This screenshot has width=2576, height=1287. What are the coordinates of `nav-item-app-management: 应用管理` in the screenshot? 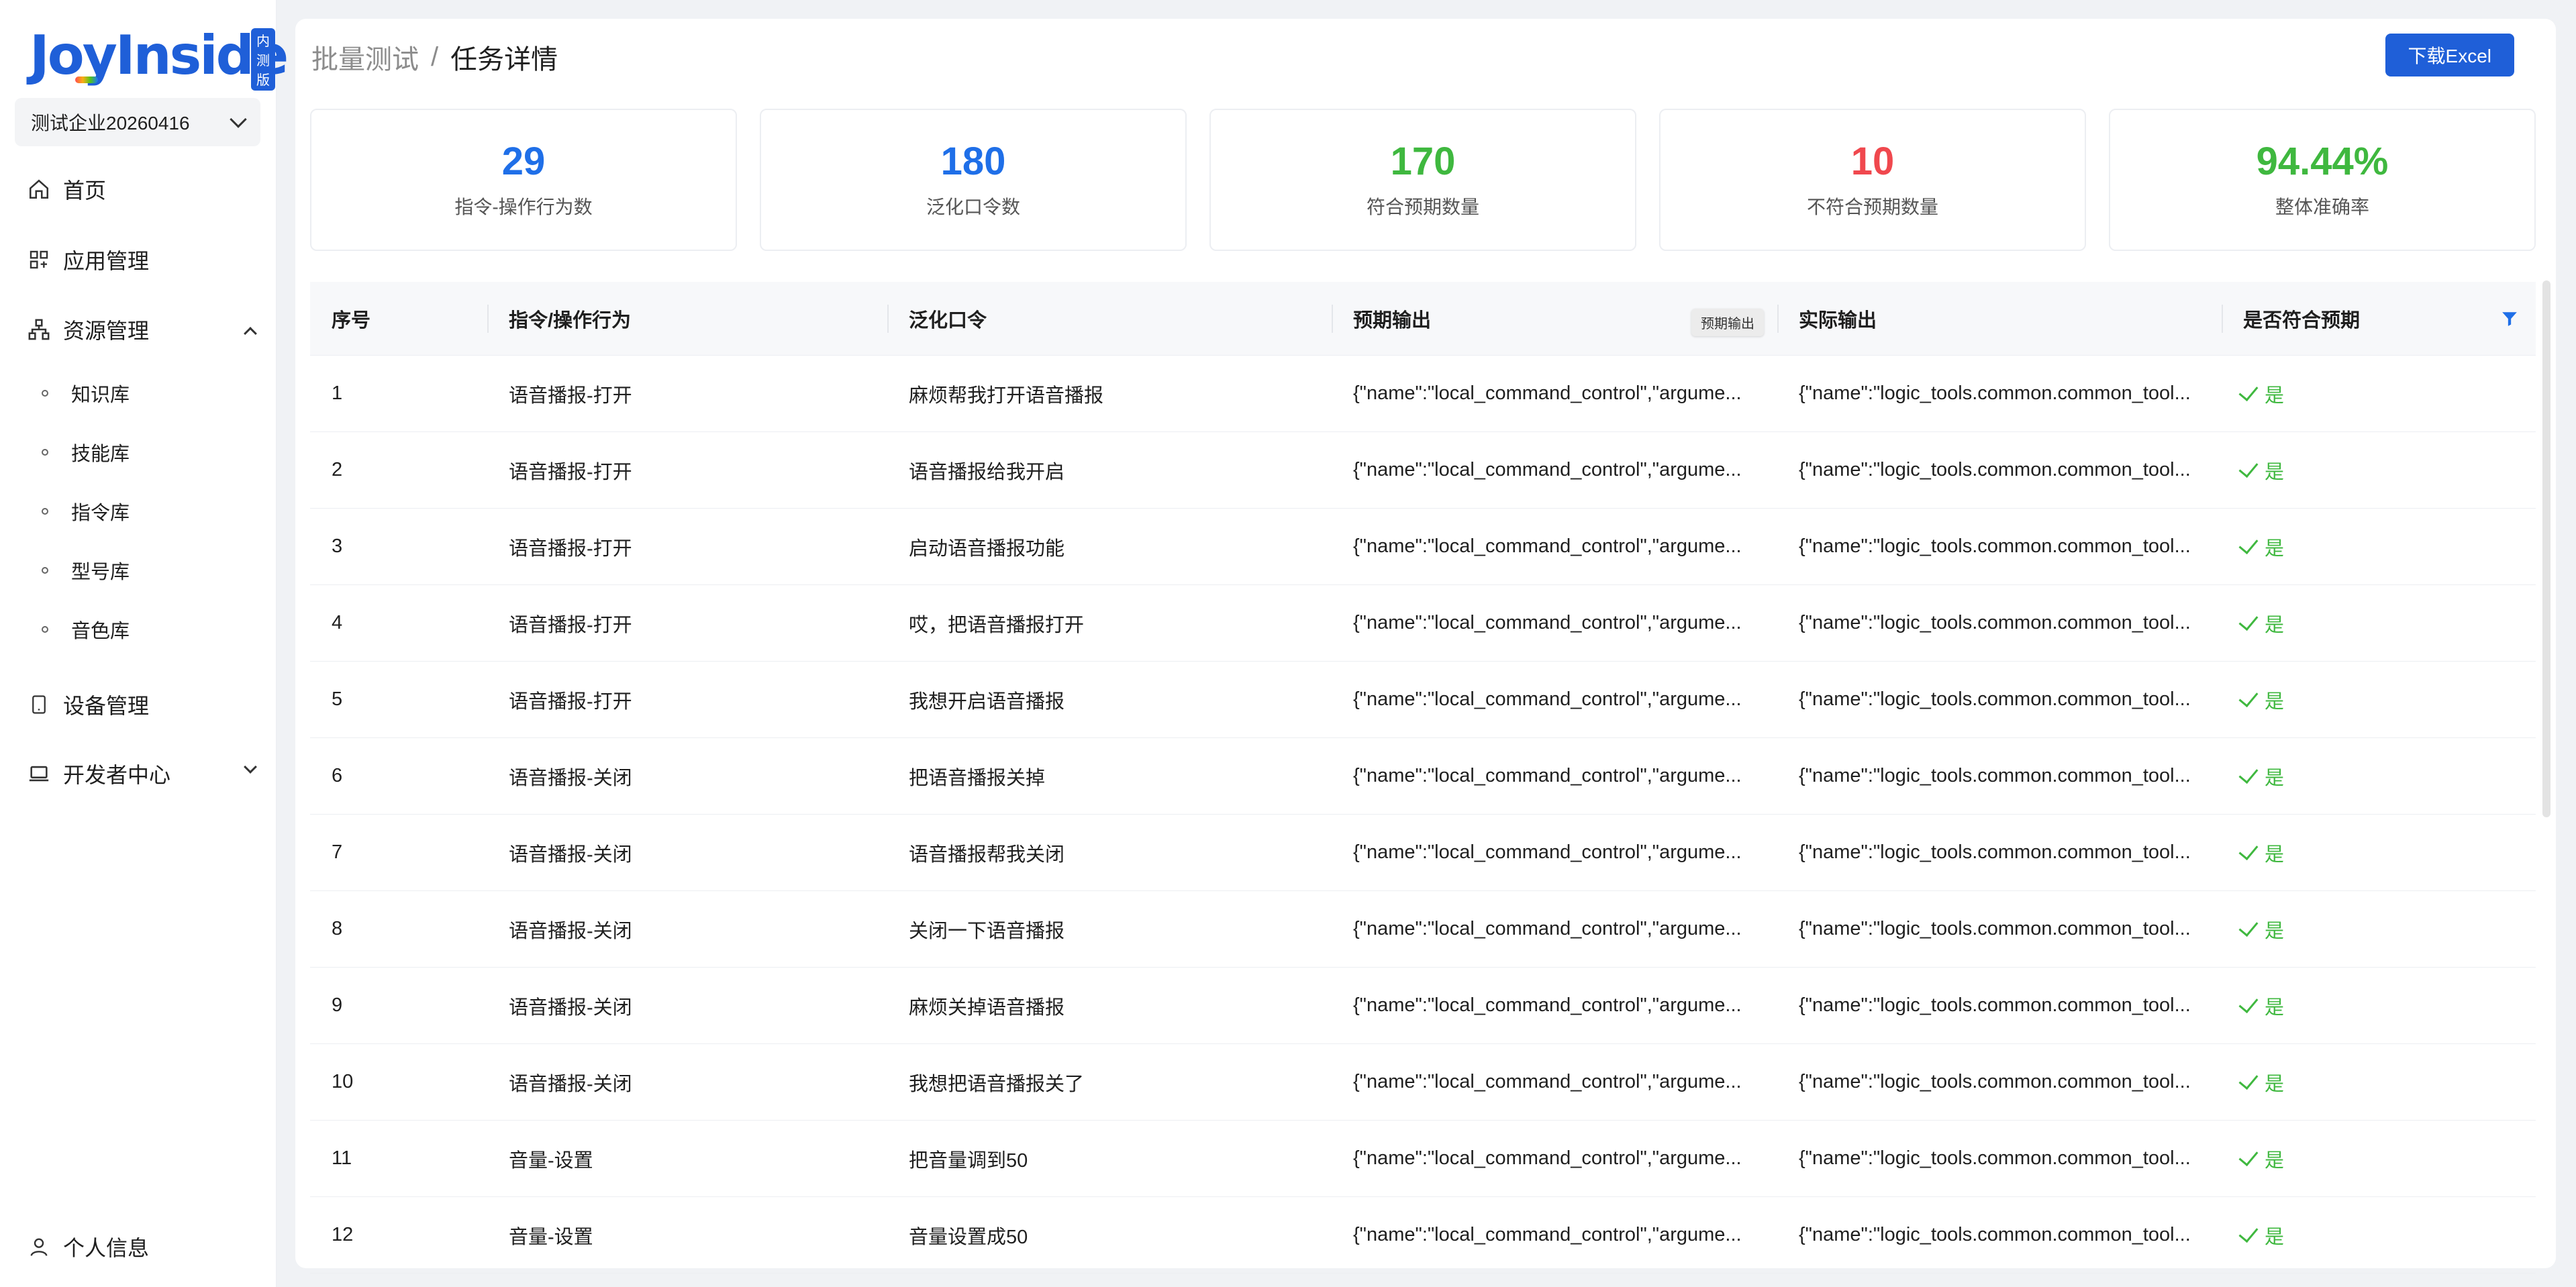 It's located at (141, 259).